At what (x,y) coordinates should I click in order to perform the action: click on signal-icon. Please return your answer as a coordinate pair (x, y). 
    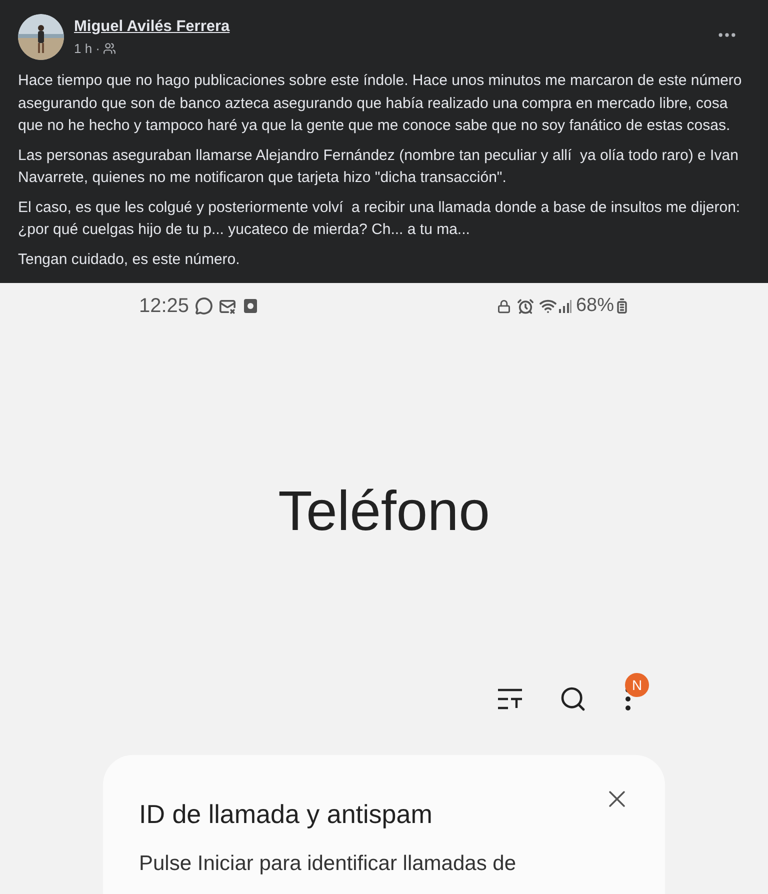
    Looking at the image, I should click on (565, 306).